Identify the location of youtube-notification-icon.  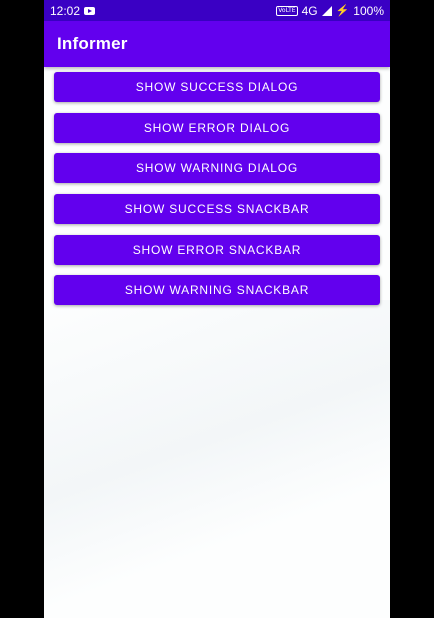
(90, 10).